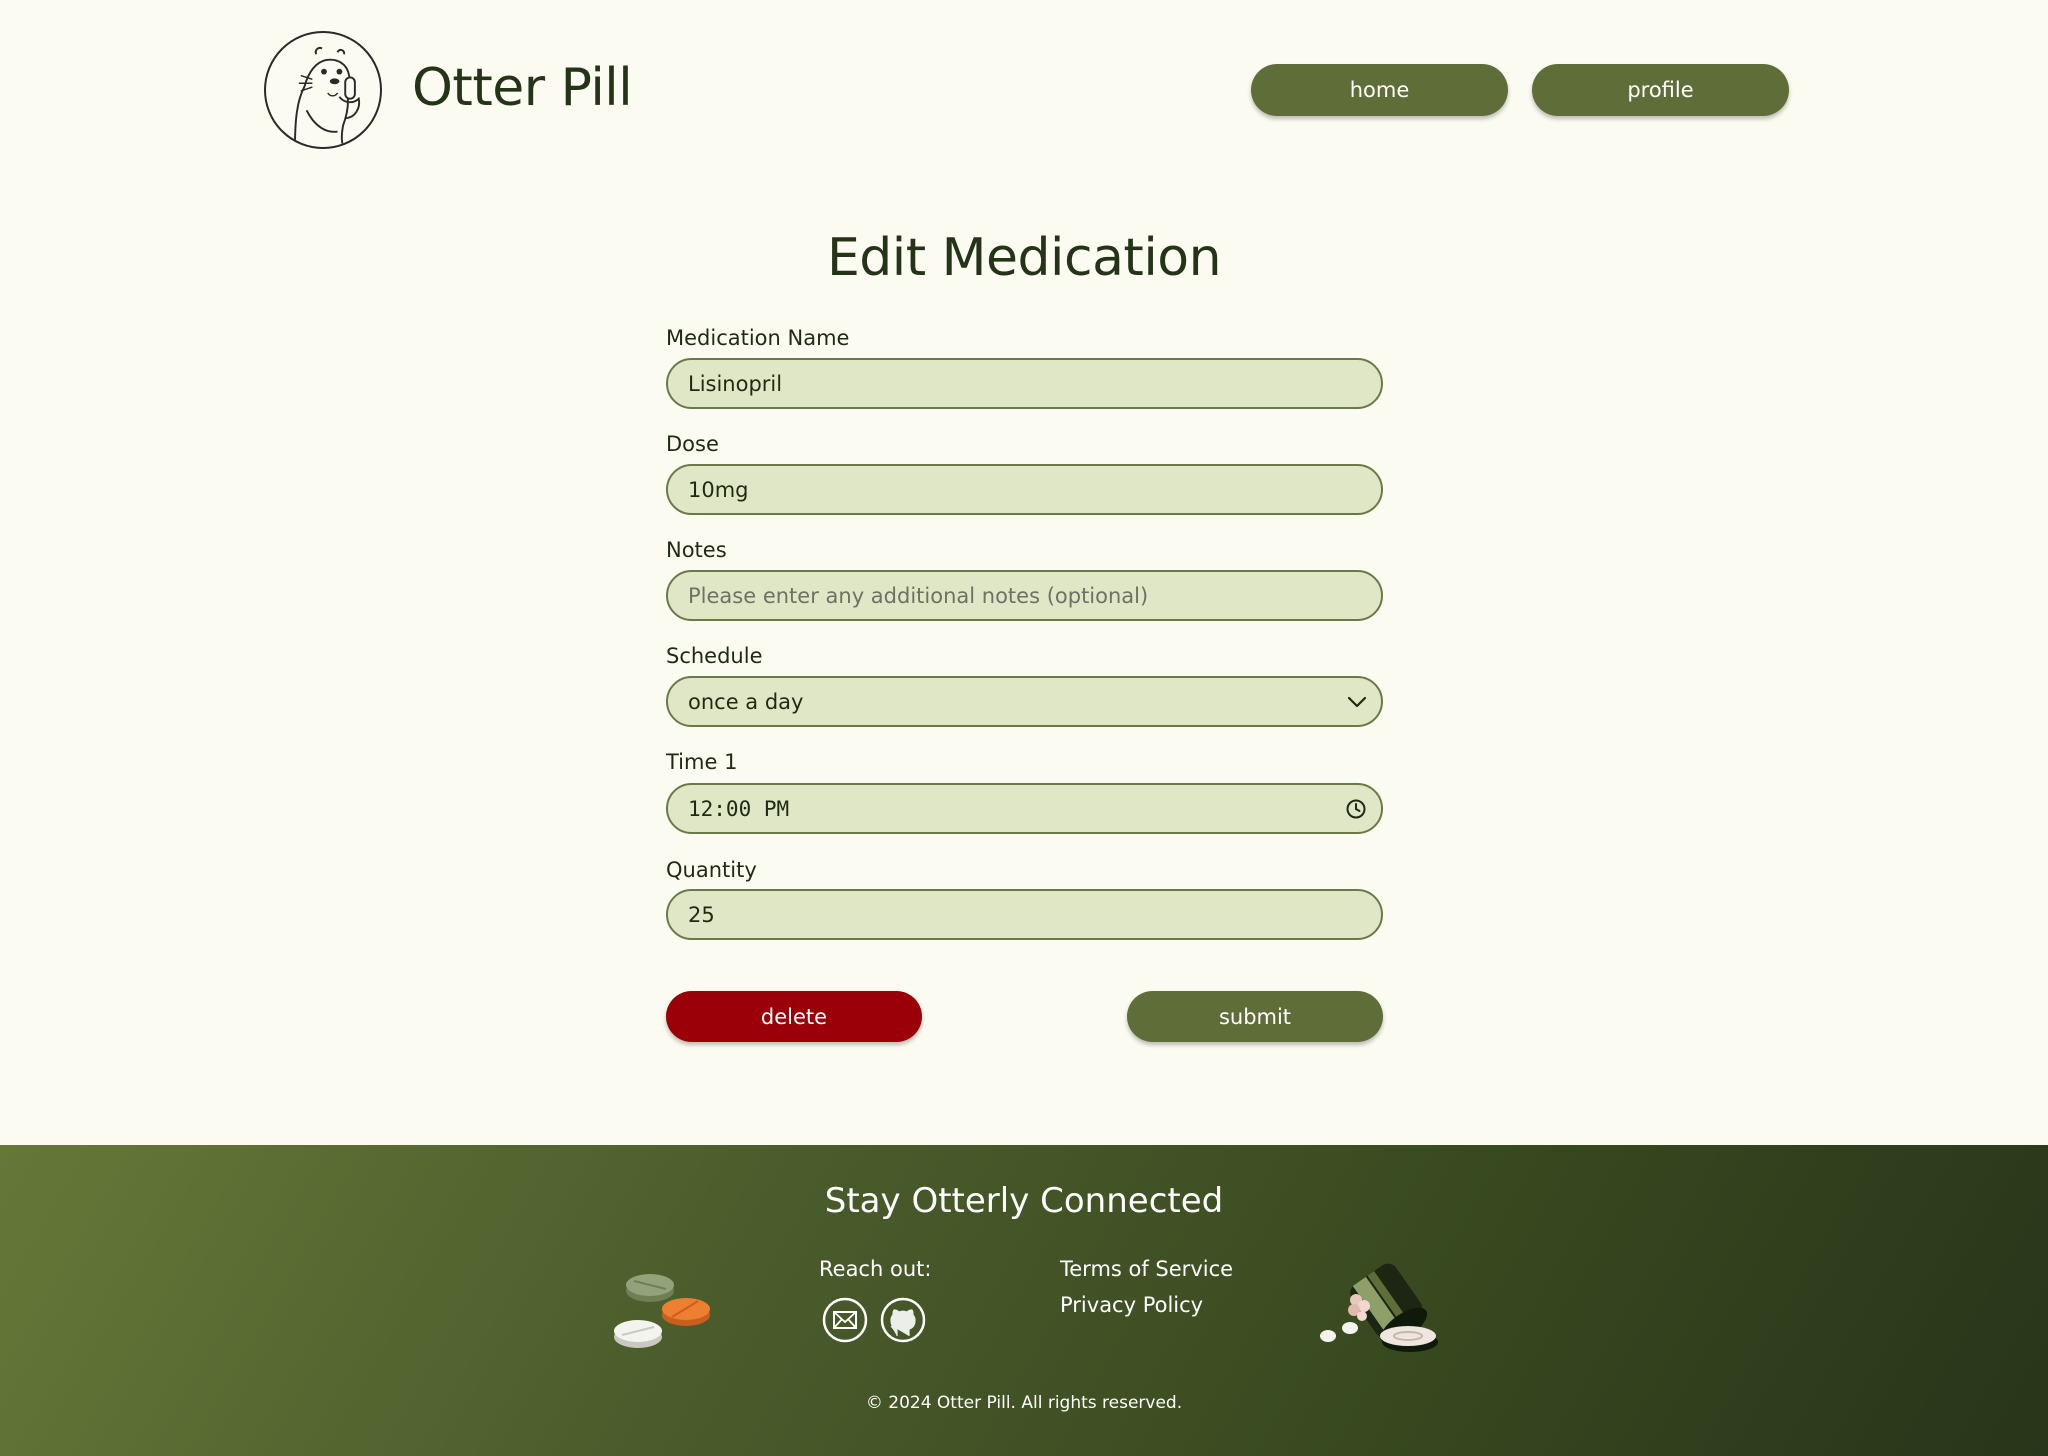  What do you see at coordinates (739, 808) in the screenshot?
I see `time1-value: 12:00 PM` at bounding box center [739, 808].